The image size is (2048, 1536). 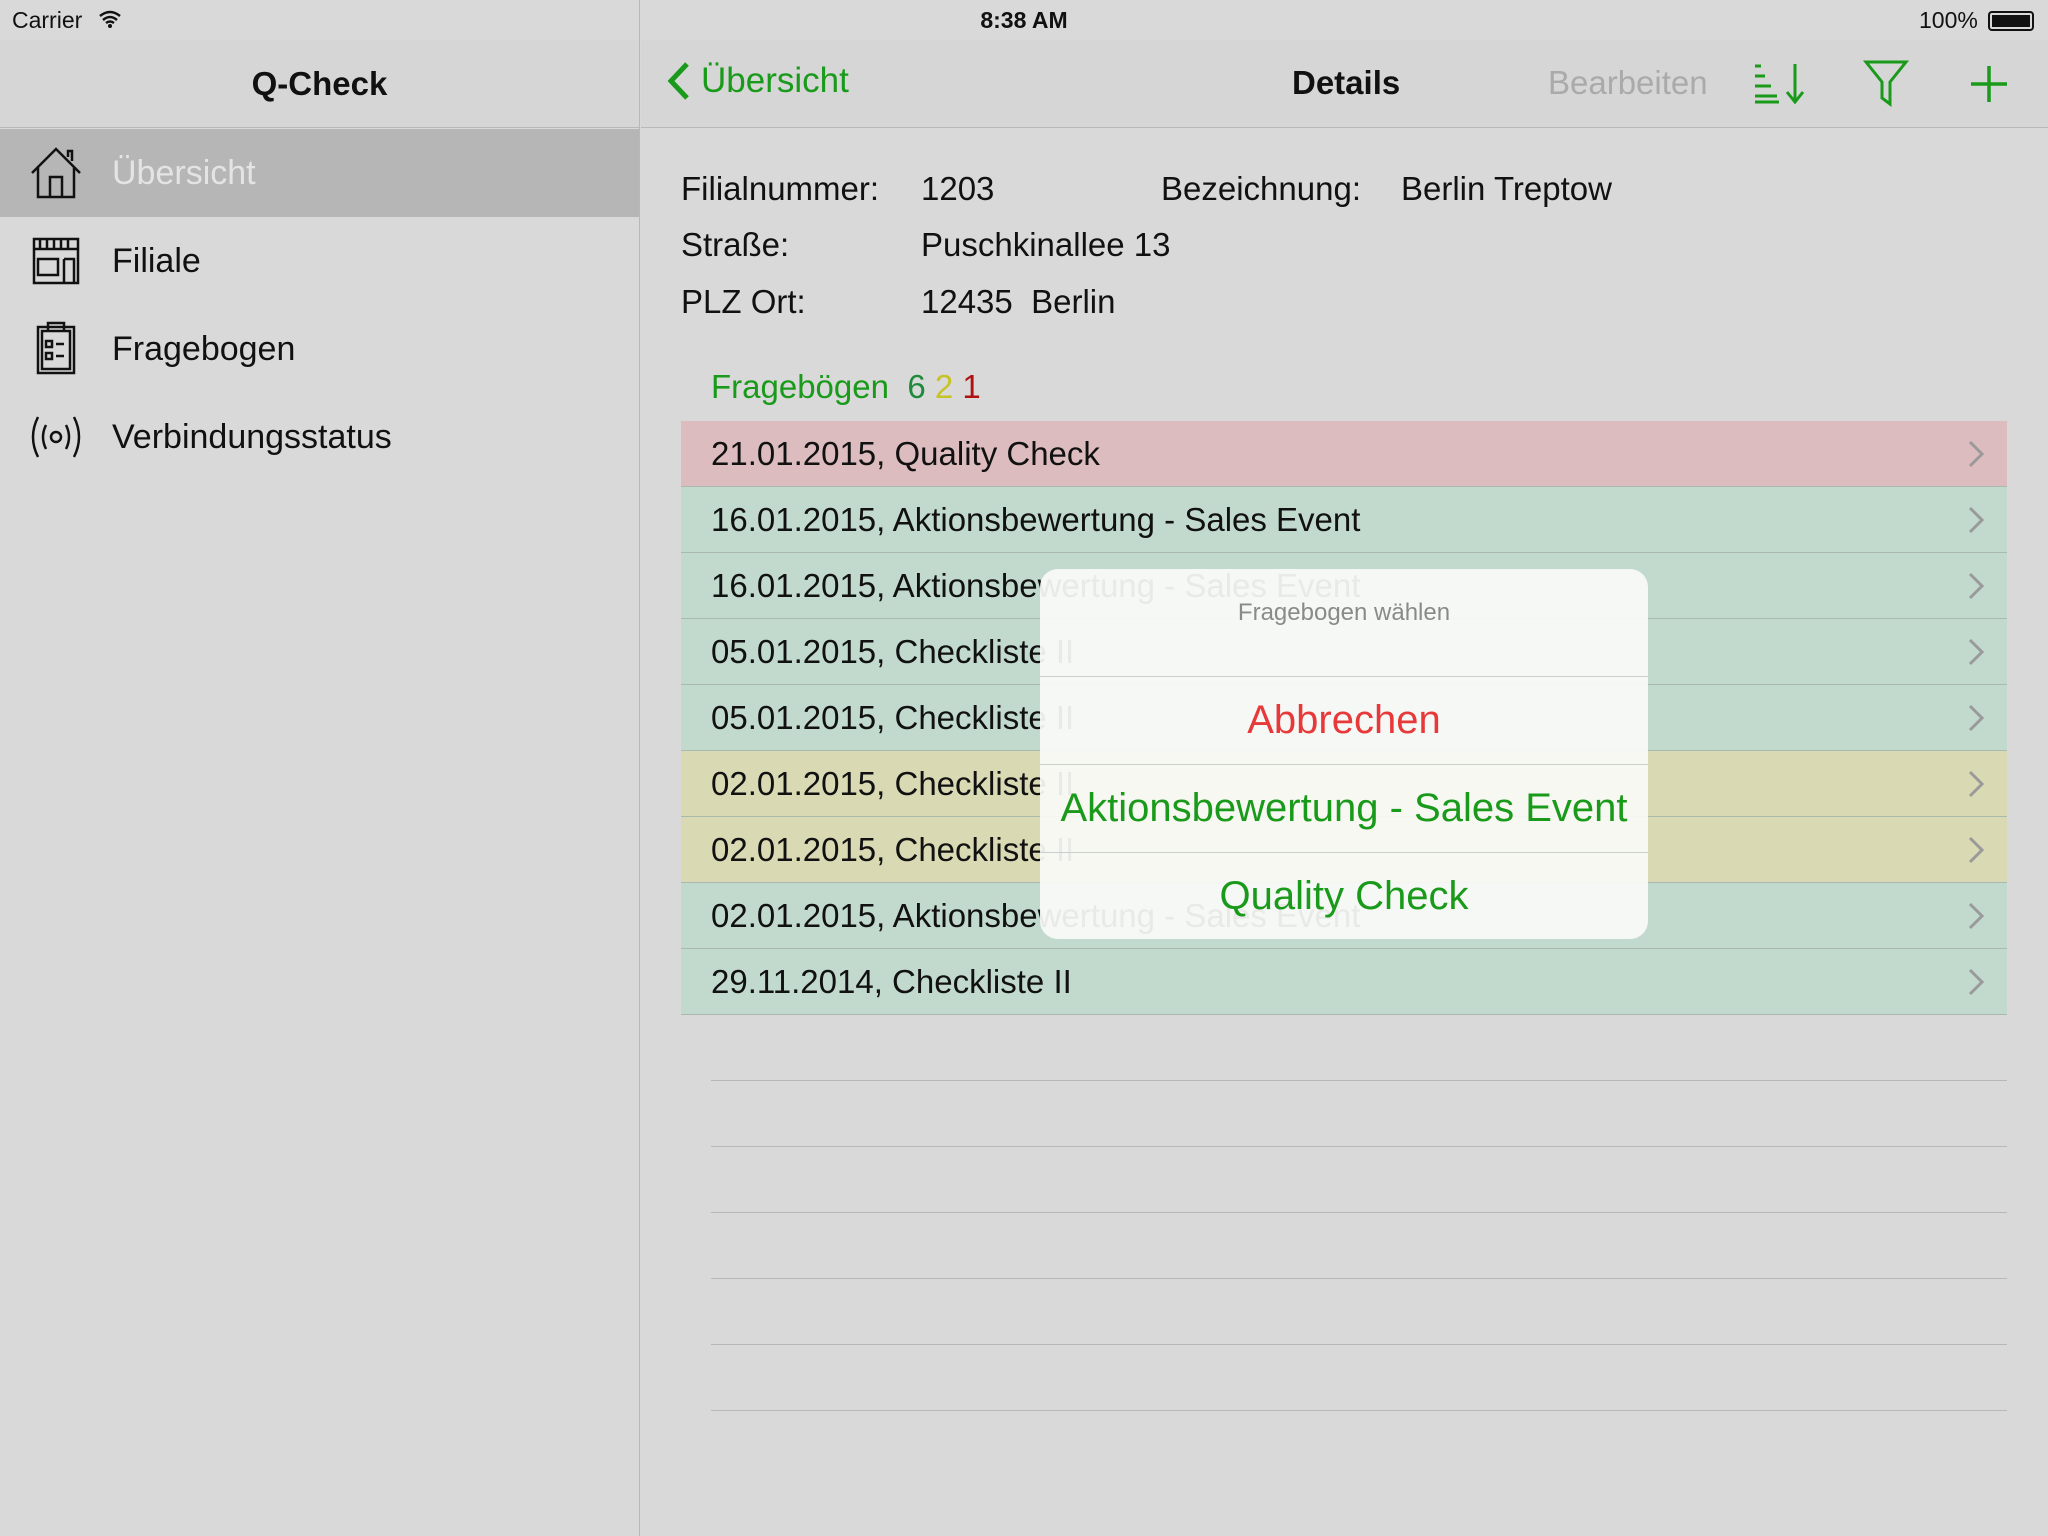 What do you see at coordinates (2011, 21) in the screenshot?
I see `battery-icon` at bounding box center [2011, 21].